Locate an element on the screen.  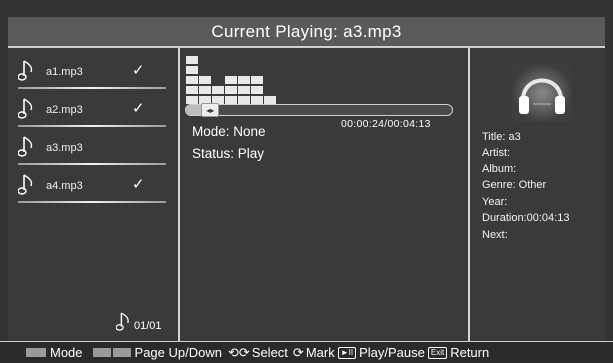
info-duration: Duration:00:04:13 is located at coordinates (526, 218).